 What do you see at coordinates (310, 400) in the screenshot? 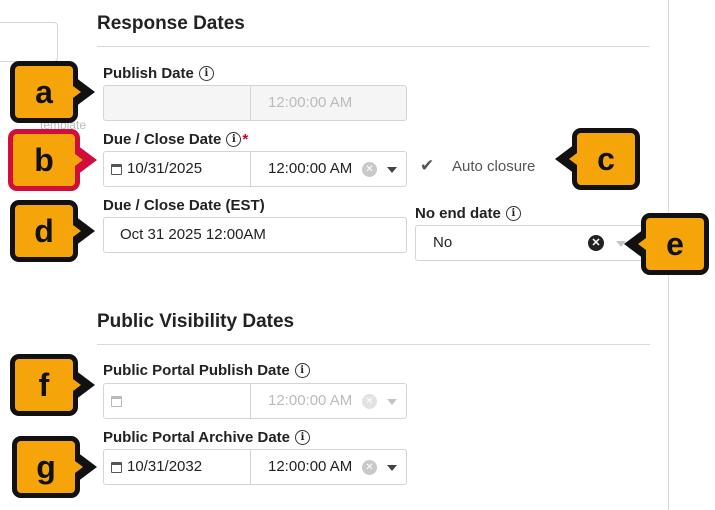
I see `public-portal-publish-date-time: 12:00:00 AM` at bounding box center [310, 400].